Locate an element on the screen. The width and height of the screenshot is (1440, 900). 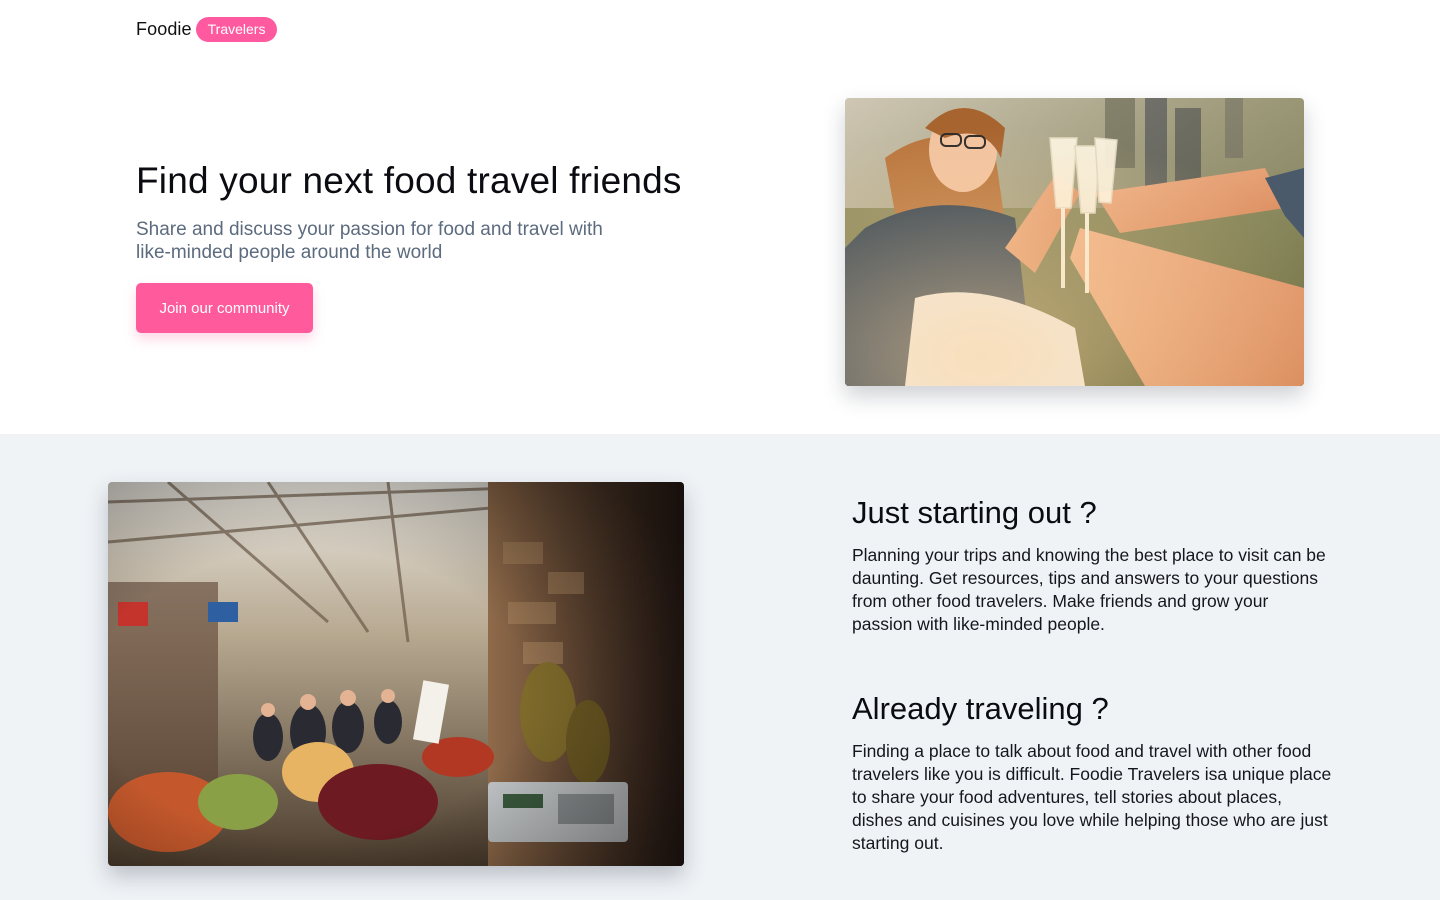
logo-badge: Travelers is located at coordinates (236, 29).